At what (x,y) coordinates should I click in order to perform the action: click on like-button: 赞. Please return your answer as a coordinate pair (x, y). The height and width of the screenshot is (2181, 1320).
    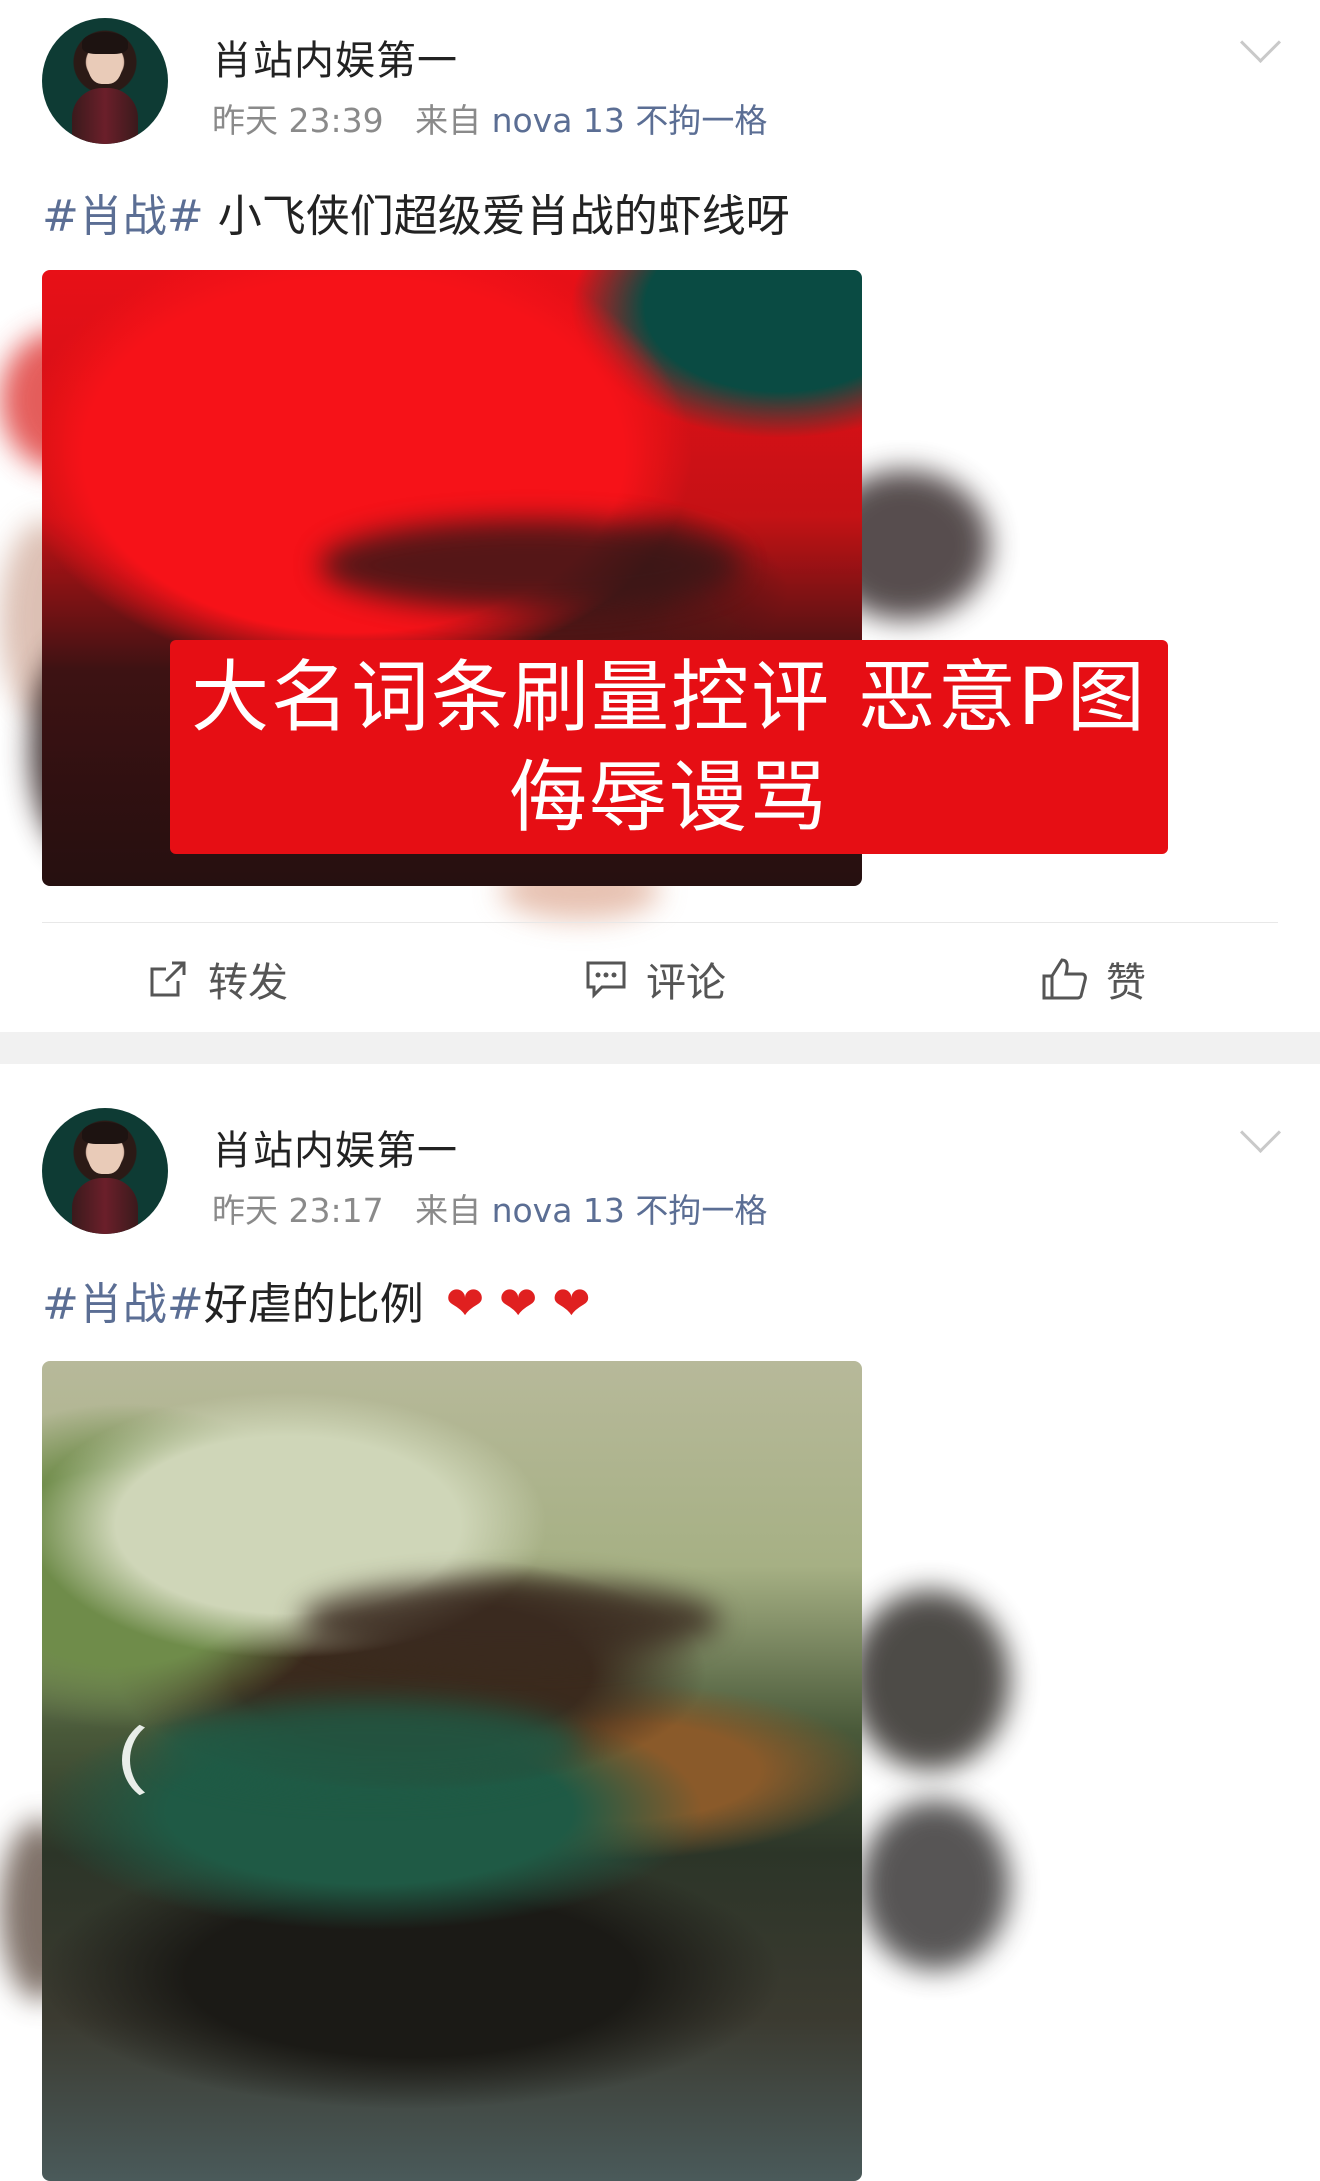
    Looking at the image, I should click on (1093, 979).